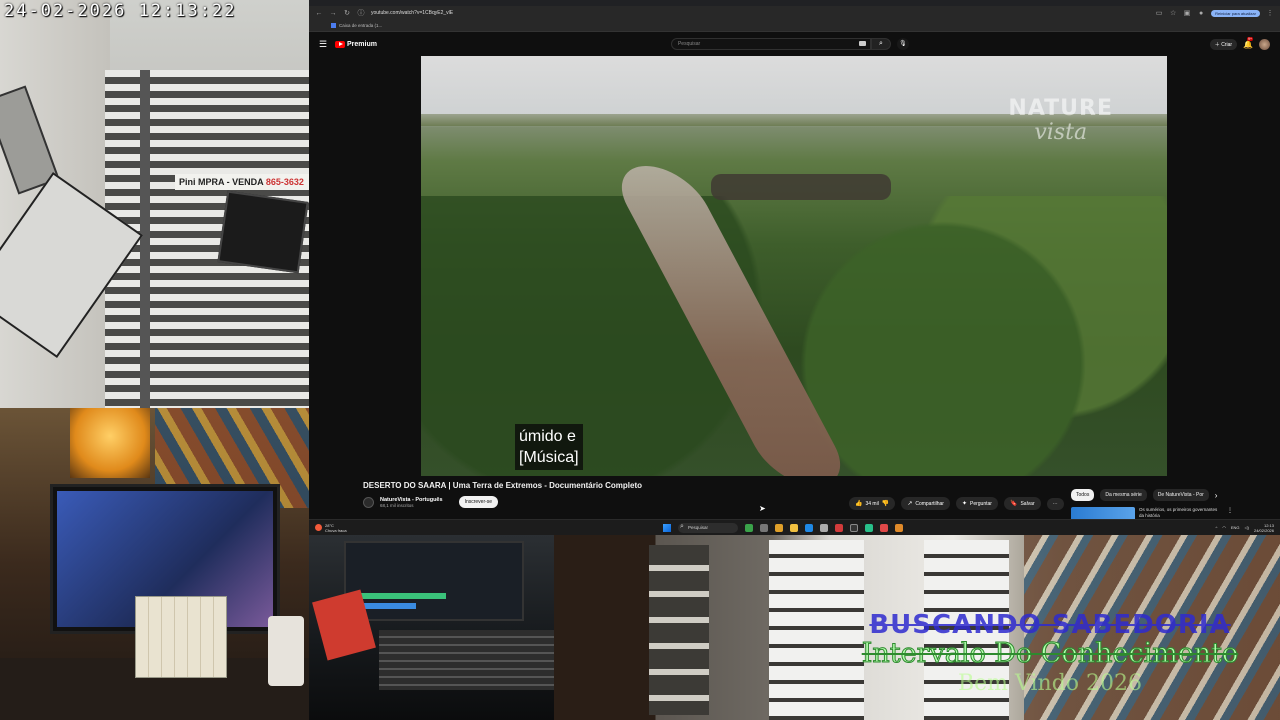 The height and width of the screenshot is (720, 1280). What do you see at coordinates (667, 527) in the screenshot?
I see `start-button-icon` at bounding box center [667, 527].